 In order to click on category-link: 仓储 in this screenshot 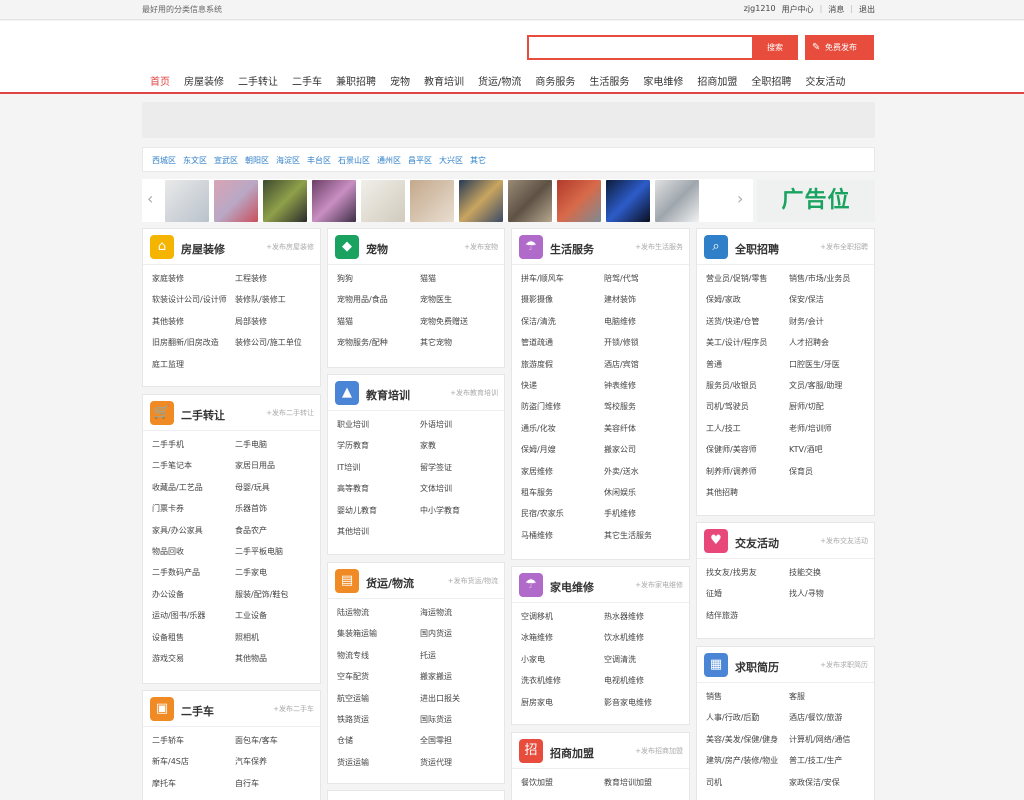, I will do `click(378, 744)`.